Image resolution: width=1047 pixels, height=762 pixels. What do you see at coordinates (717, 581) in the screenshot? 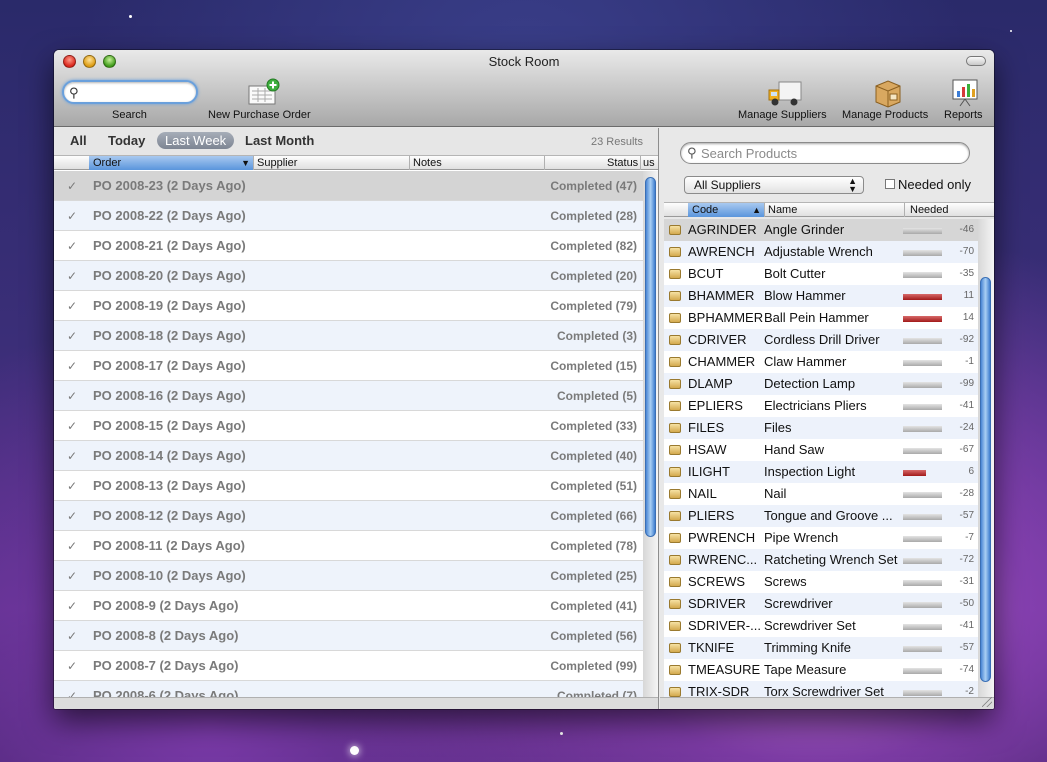
I see `product-code: SCREWS` at bounding box center [717, 581].